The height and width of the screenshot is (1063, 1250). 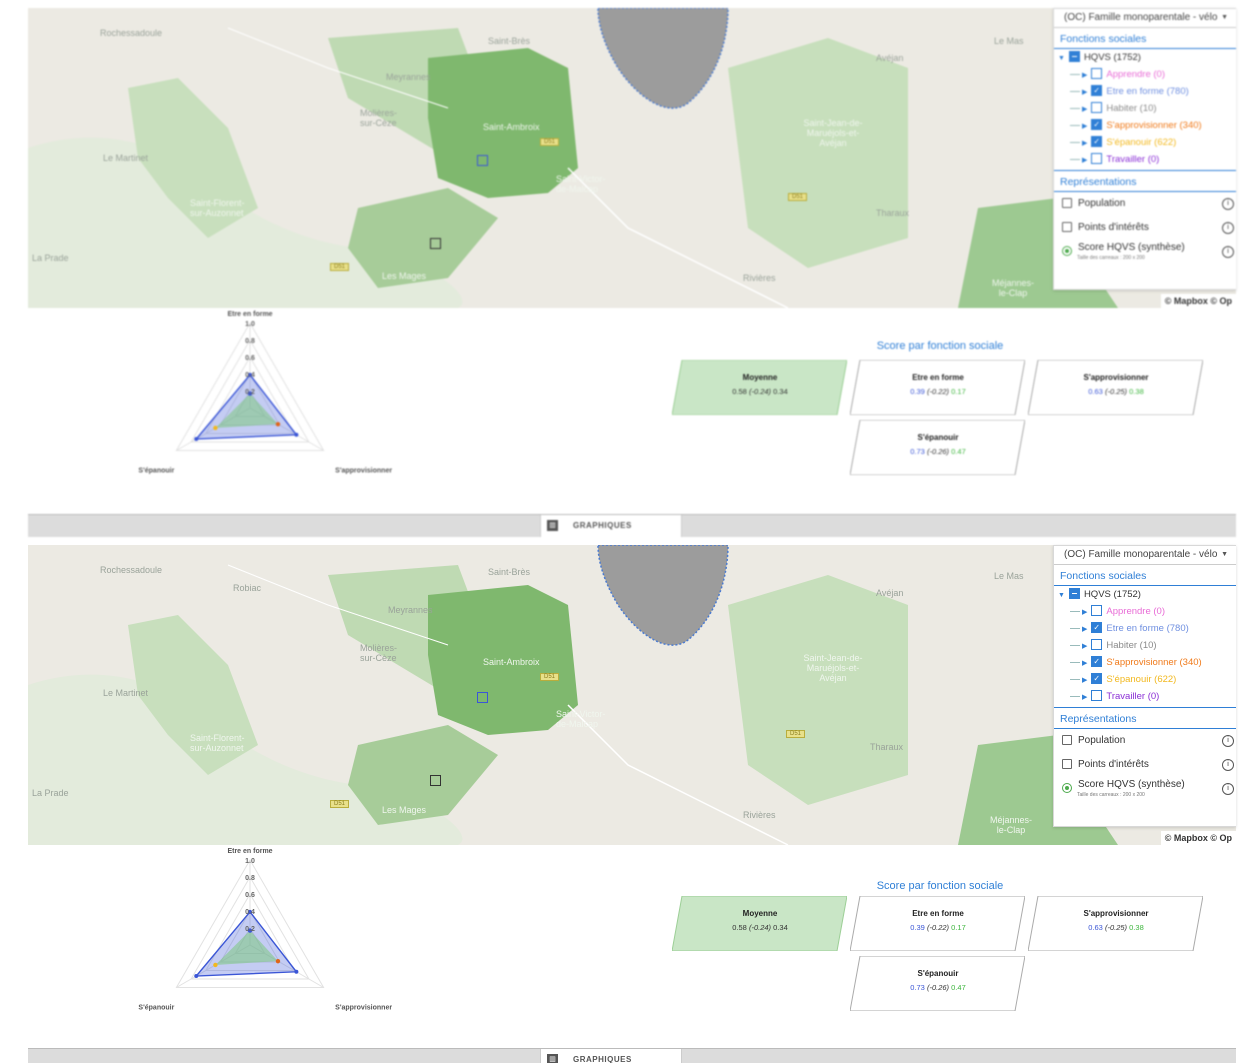 What do you see at coordinates (1224, 554) in the screenshot?
I see `chevron-down-icon: ▼` at bounding box center [1224, 554].